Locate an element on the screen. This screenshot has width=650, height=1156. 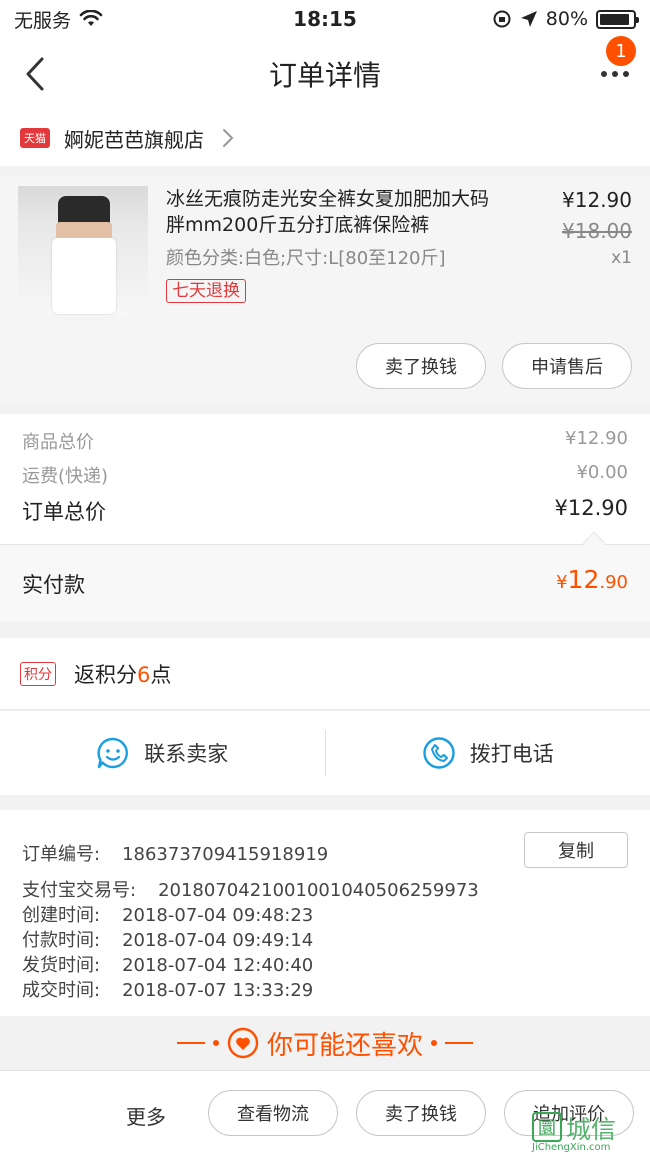
product-price: ¥12.90 is located at coordinates (597, 200).